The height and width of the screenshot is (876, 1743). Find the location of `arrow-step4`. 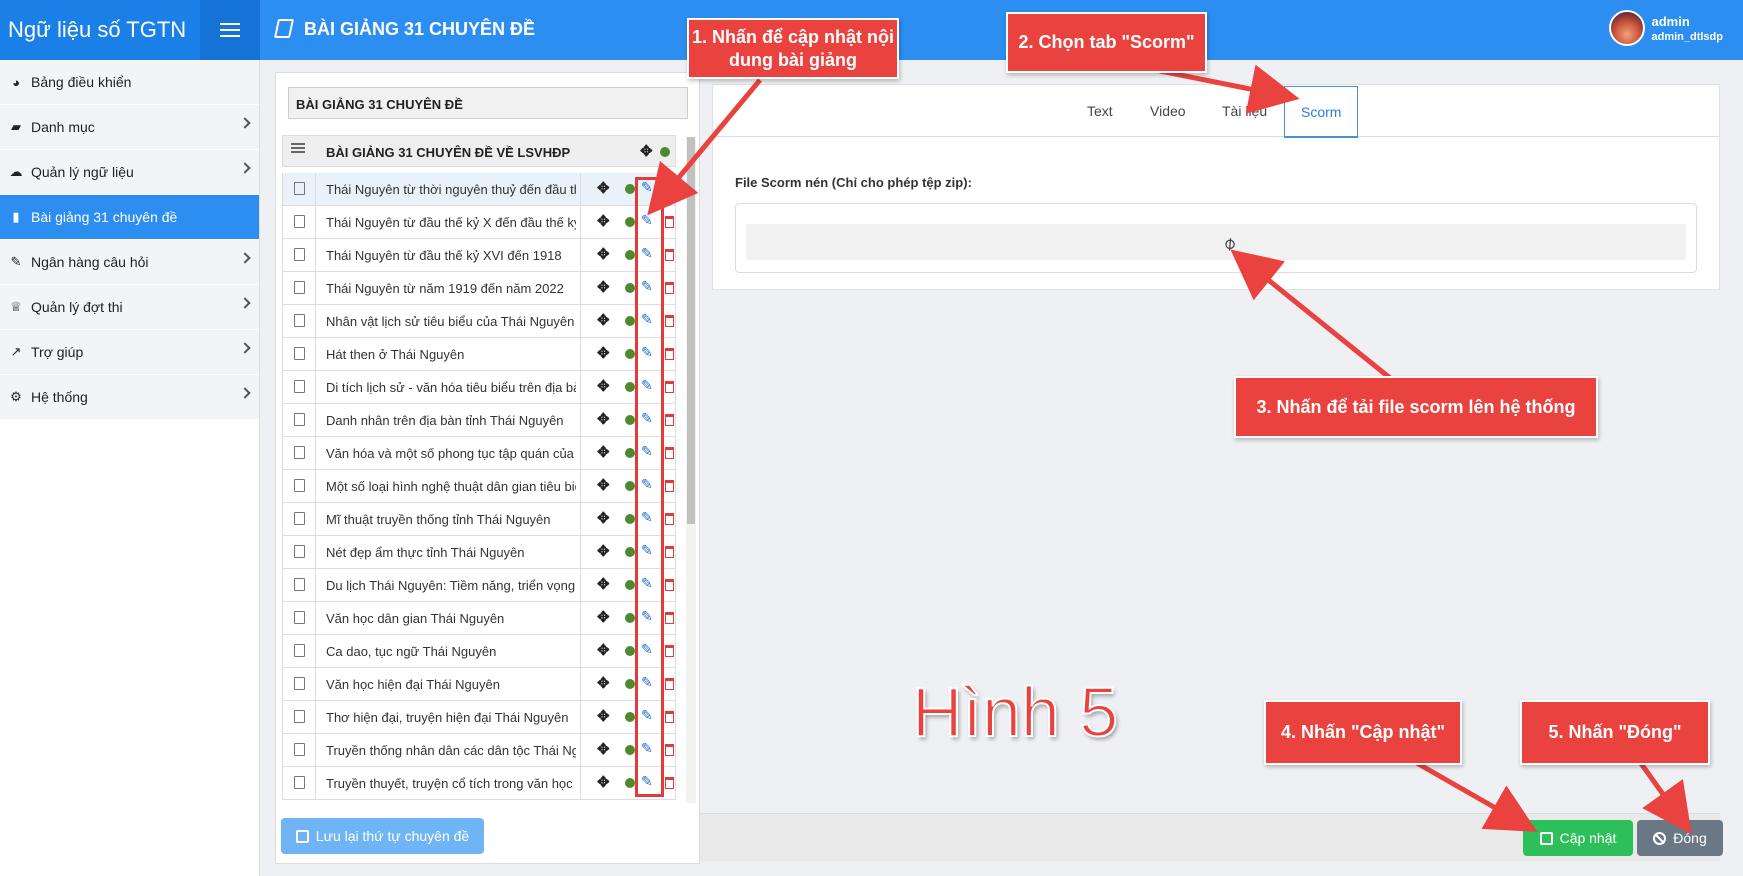

arrow-step4 is located at coordinates (1475, 795).